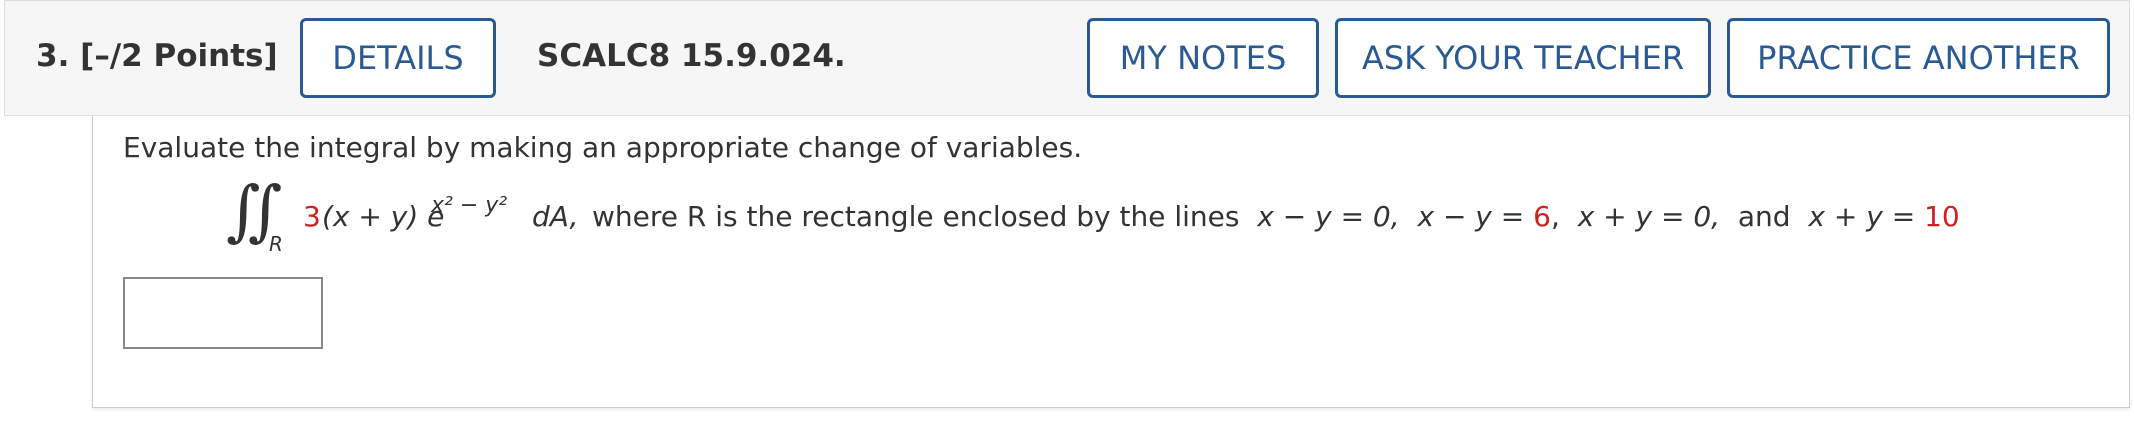 The width and height of the screenshot is (2134, 437). Describe the element at coordinates (1542, 216) in the screenshot. I see `boundary-line-2-value: 6` at that location.